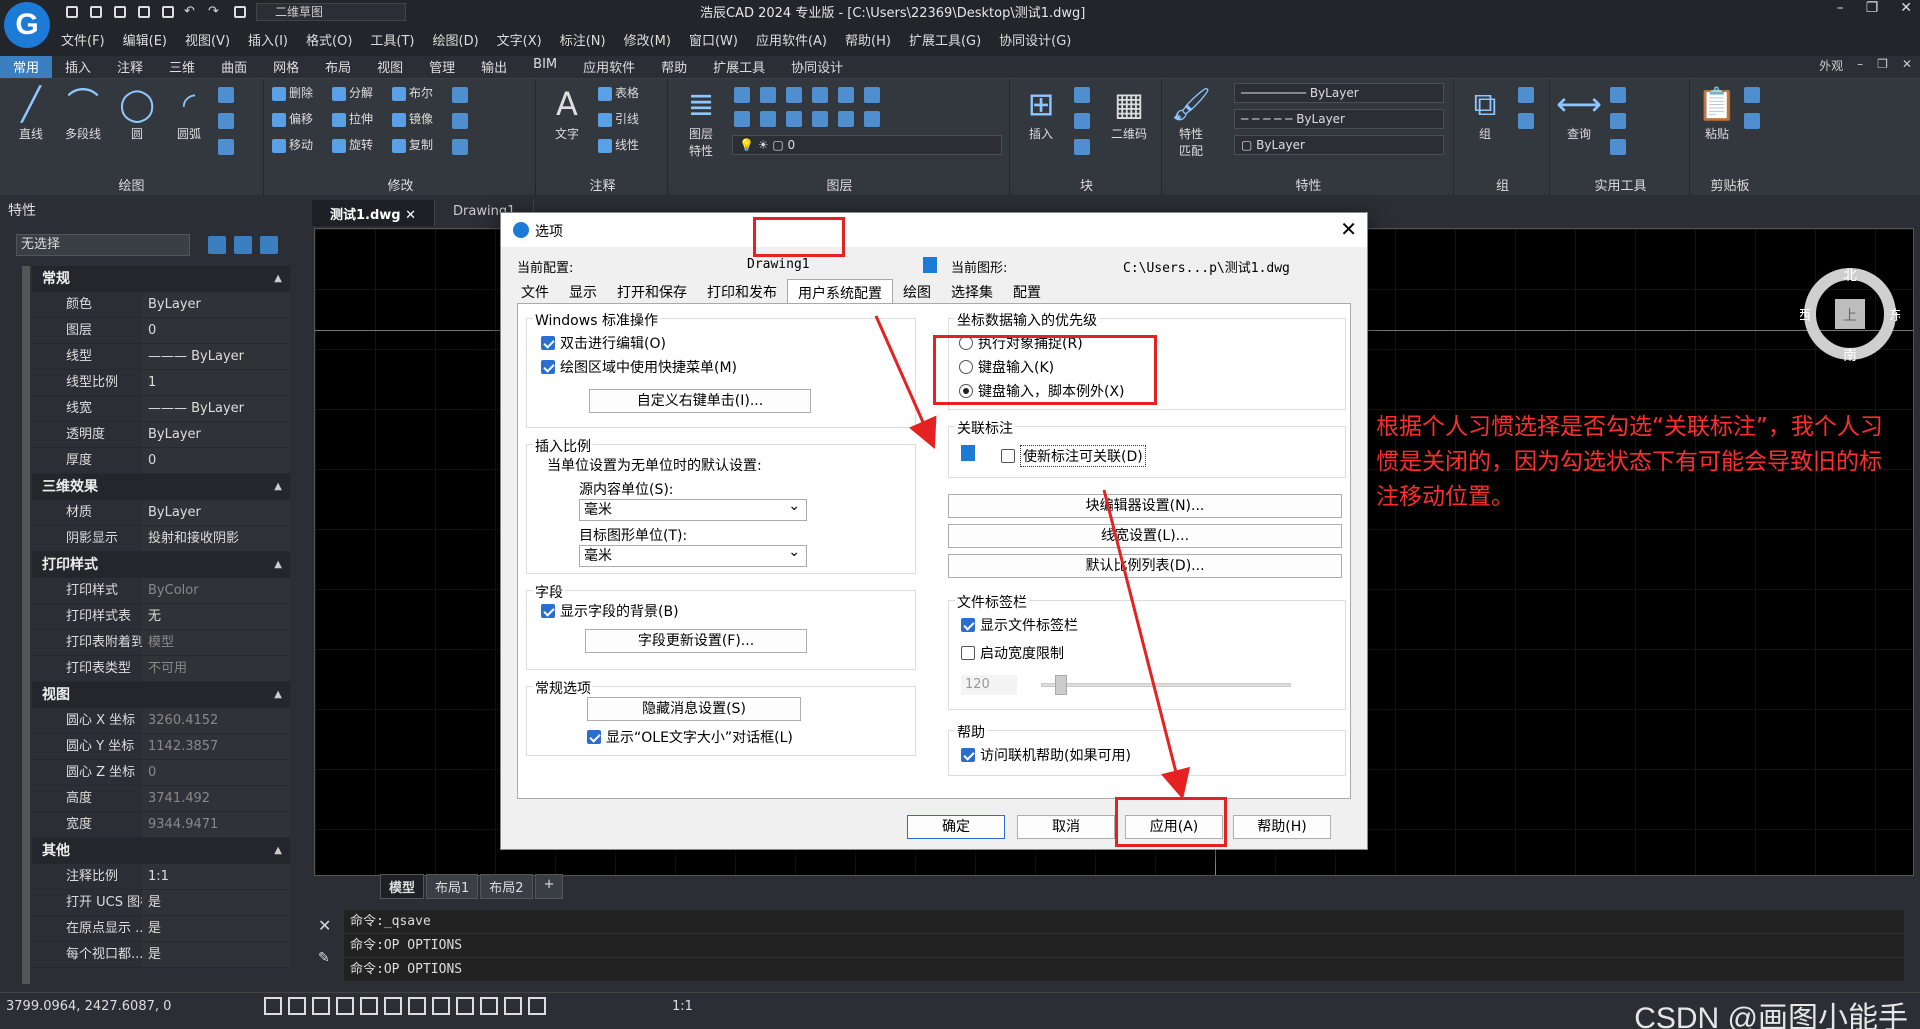 The height and width of the screenshot is (1029, 1920). I want to click on transparency-icon, so click(489, 1006).